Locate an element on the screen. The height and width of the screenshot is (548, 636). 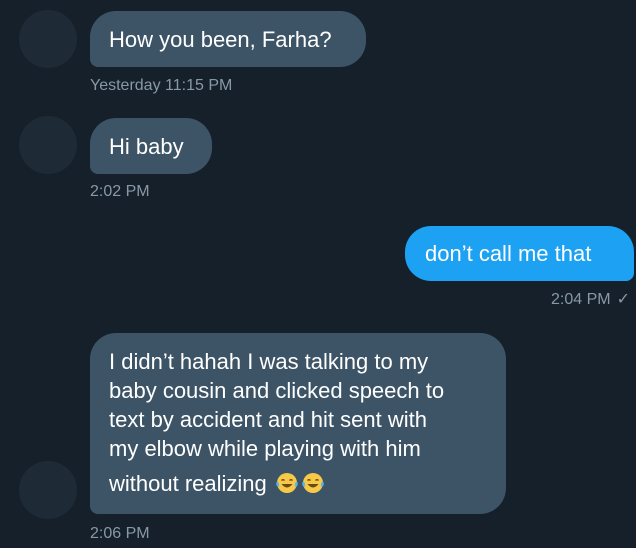
message-text-line: I didn’t hahah I was talking to my is located at coordinates (269, 361).